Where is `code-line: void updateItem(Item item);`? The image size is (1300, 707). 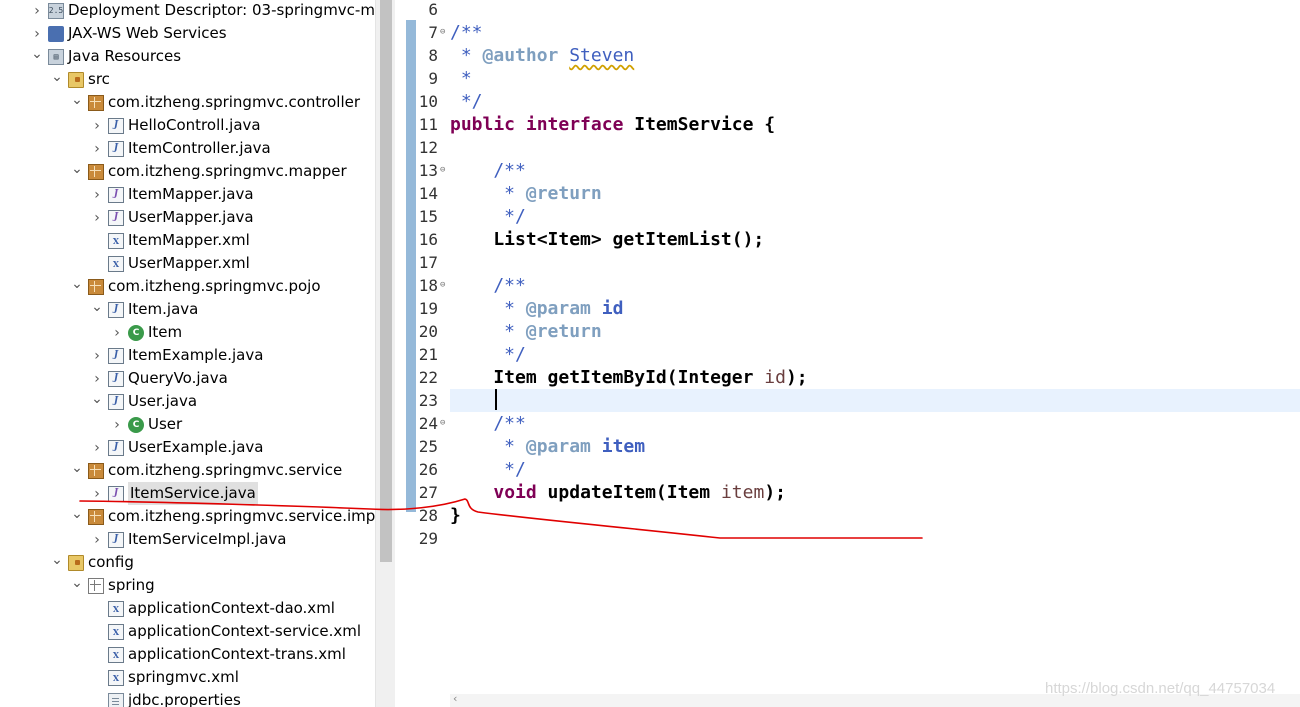 code-line: void updateItem(Item item); is located at coordinates (875, 492).